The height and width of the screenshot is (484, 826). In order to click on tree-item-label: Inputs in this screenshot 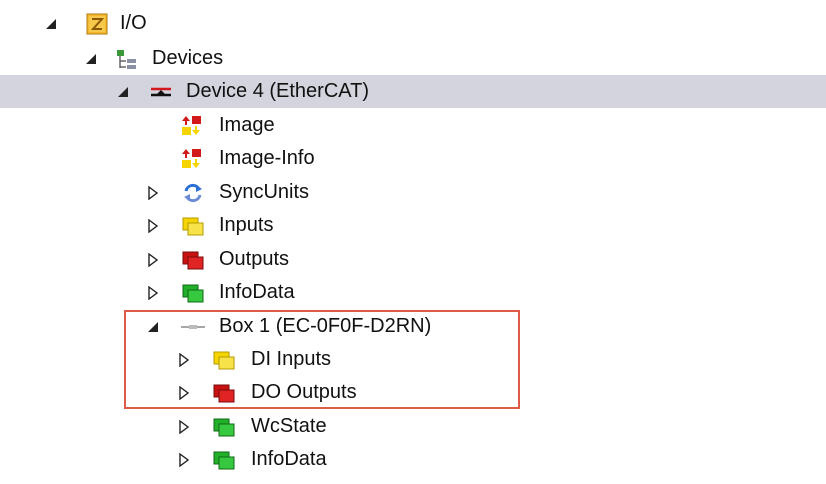, I will do `click(246, 225)`.